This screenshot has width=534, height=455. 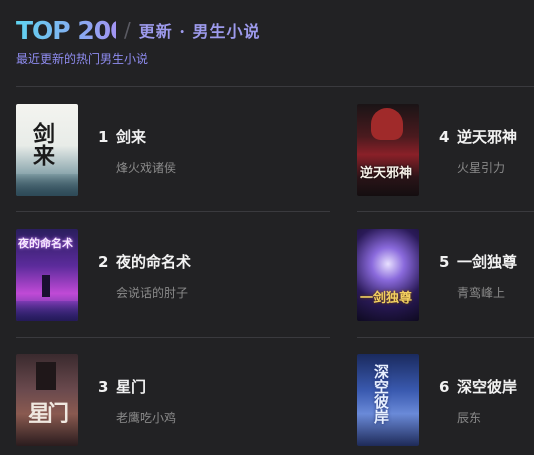 I want to click on book-name-6: 深空彼岸, so click(x=487, y=387).